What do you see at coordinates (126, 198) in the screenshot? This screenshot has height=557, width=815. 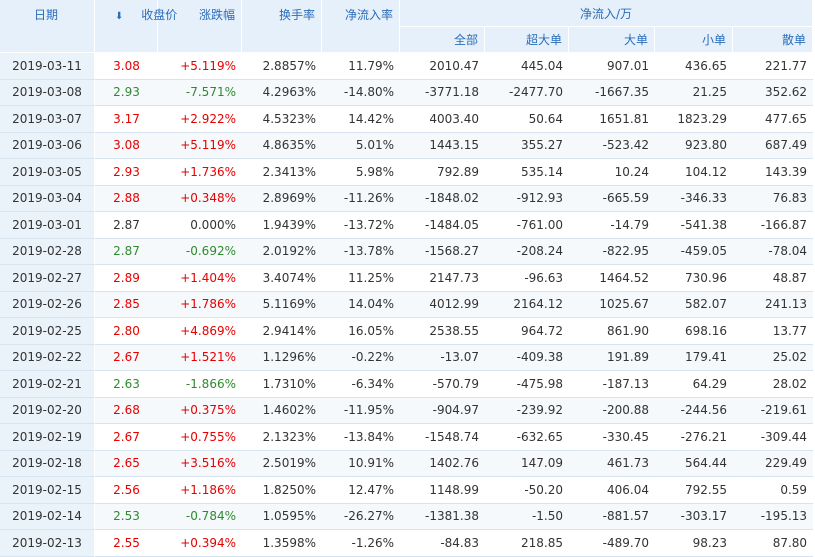 I see `close-cell: 2.88` at bounding box center [126, 198].